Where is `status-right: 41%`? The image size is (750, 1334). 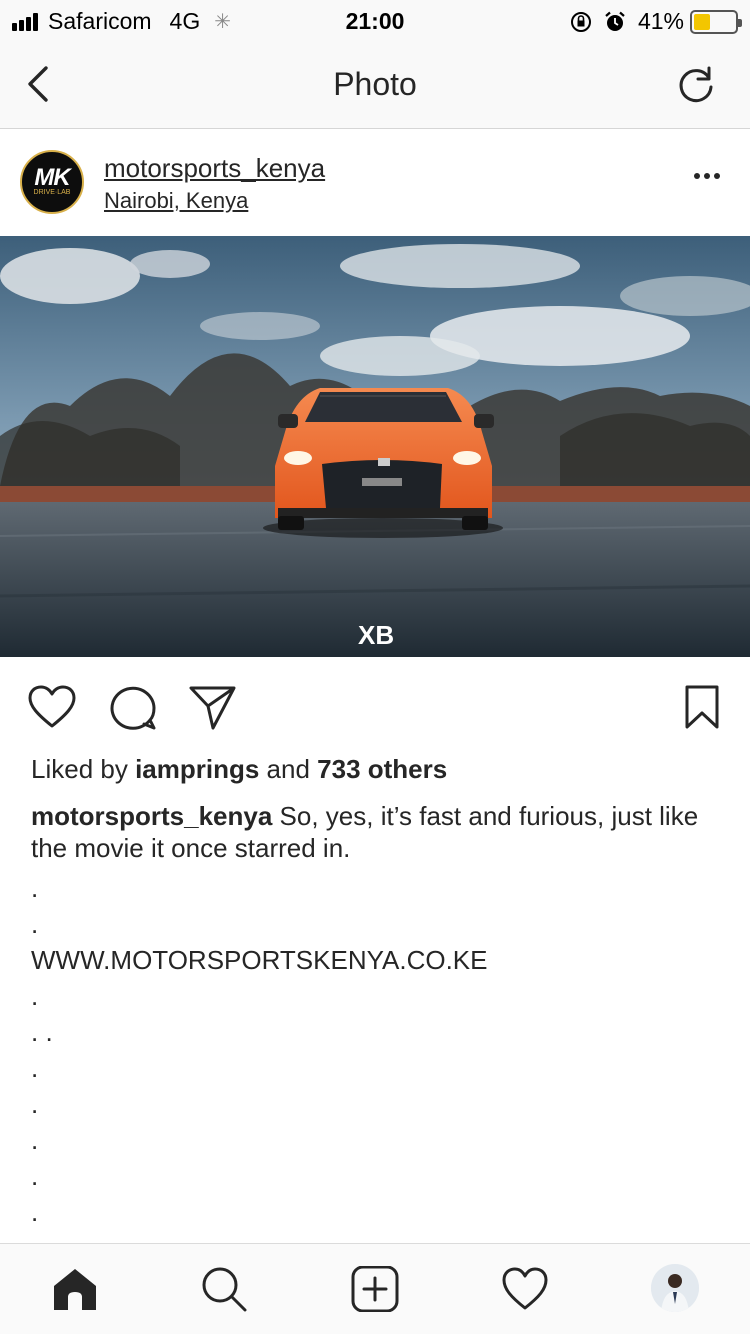
status-right: 41% is located at coordinates (656, 21).